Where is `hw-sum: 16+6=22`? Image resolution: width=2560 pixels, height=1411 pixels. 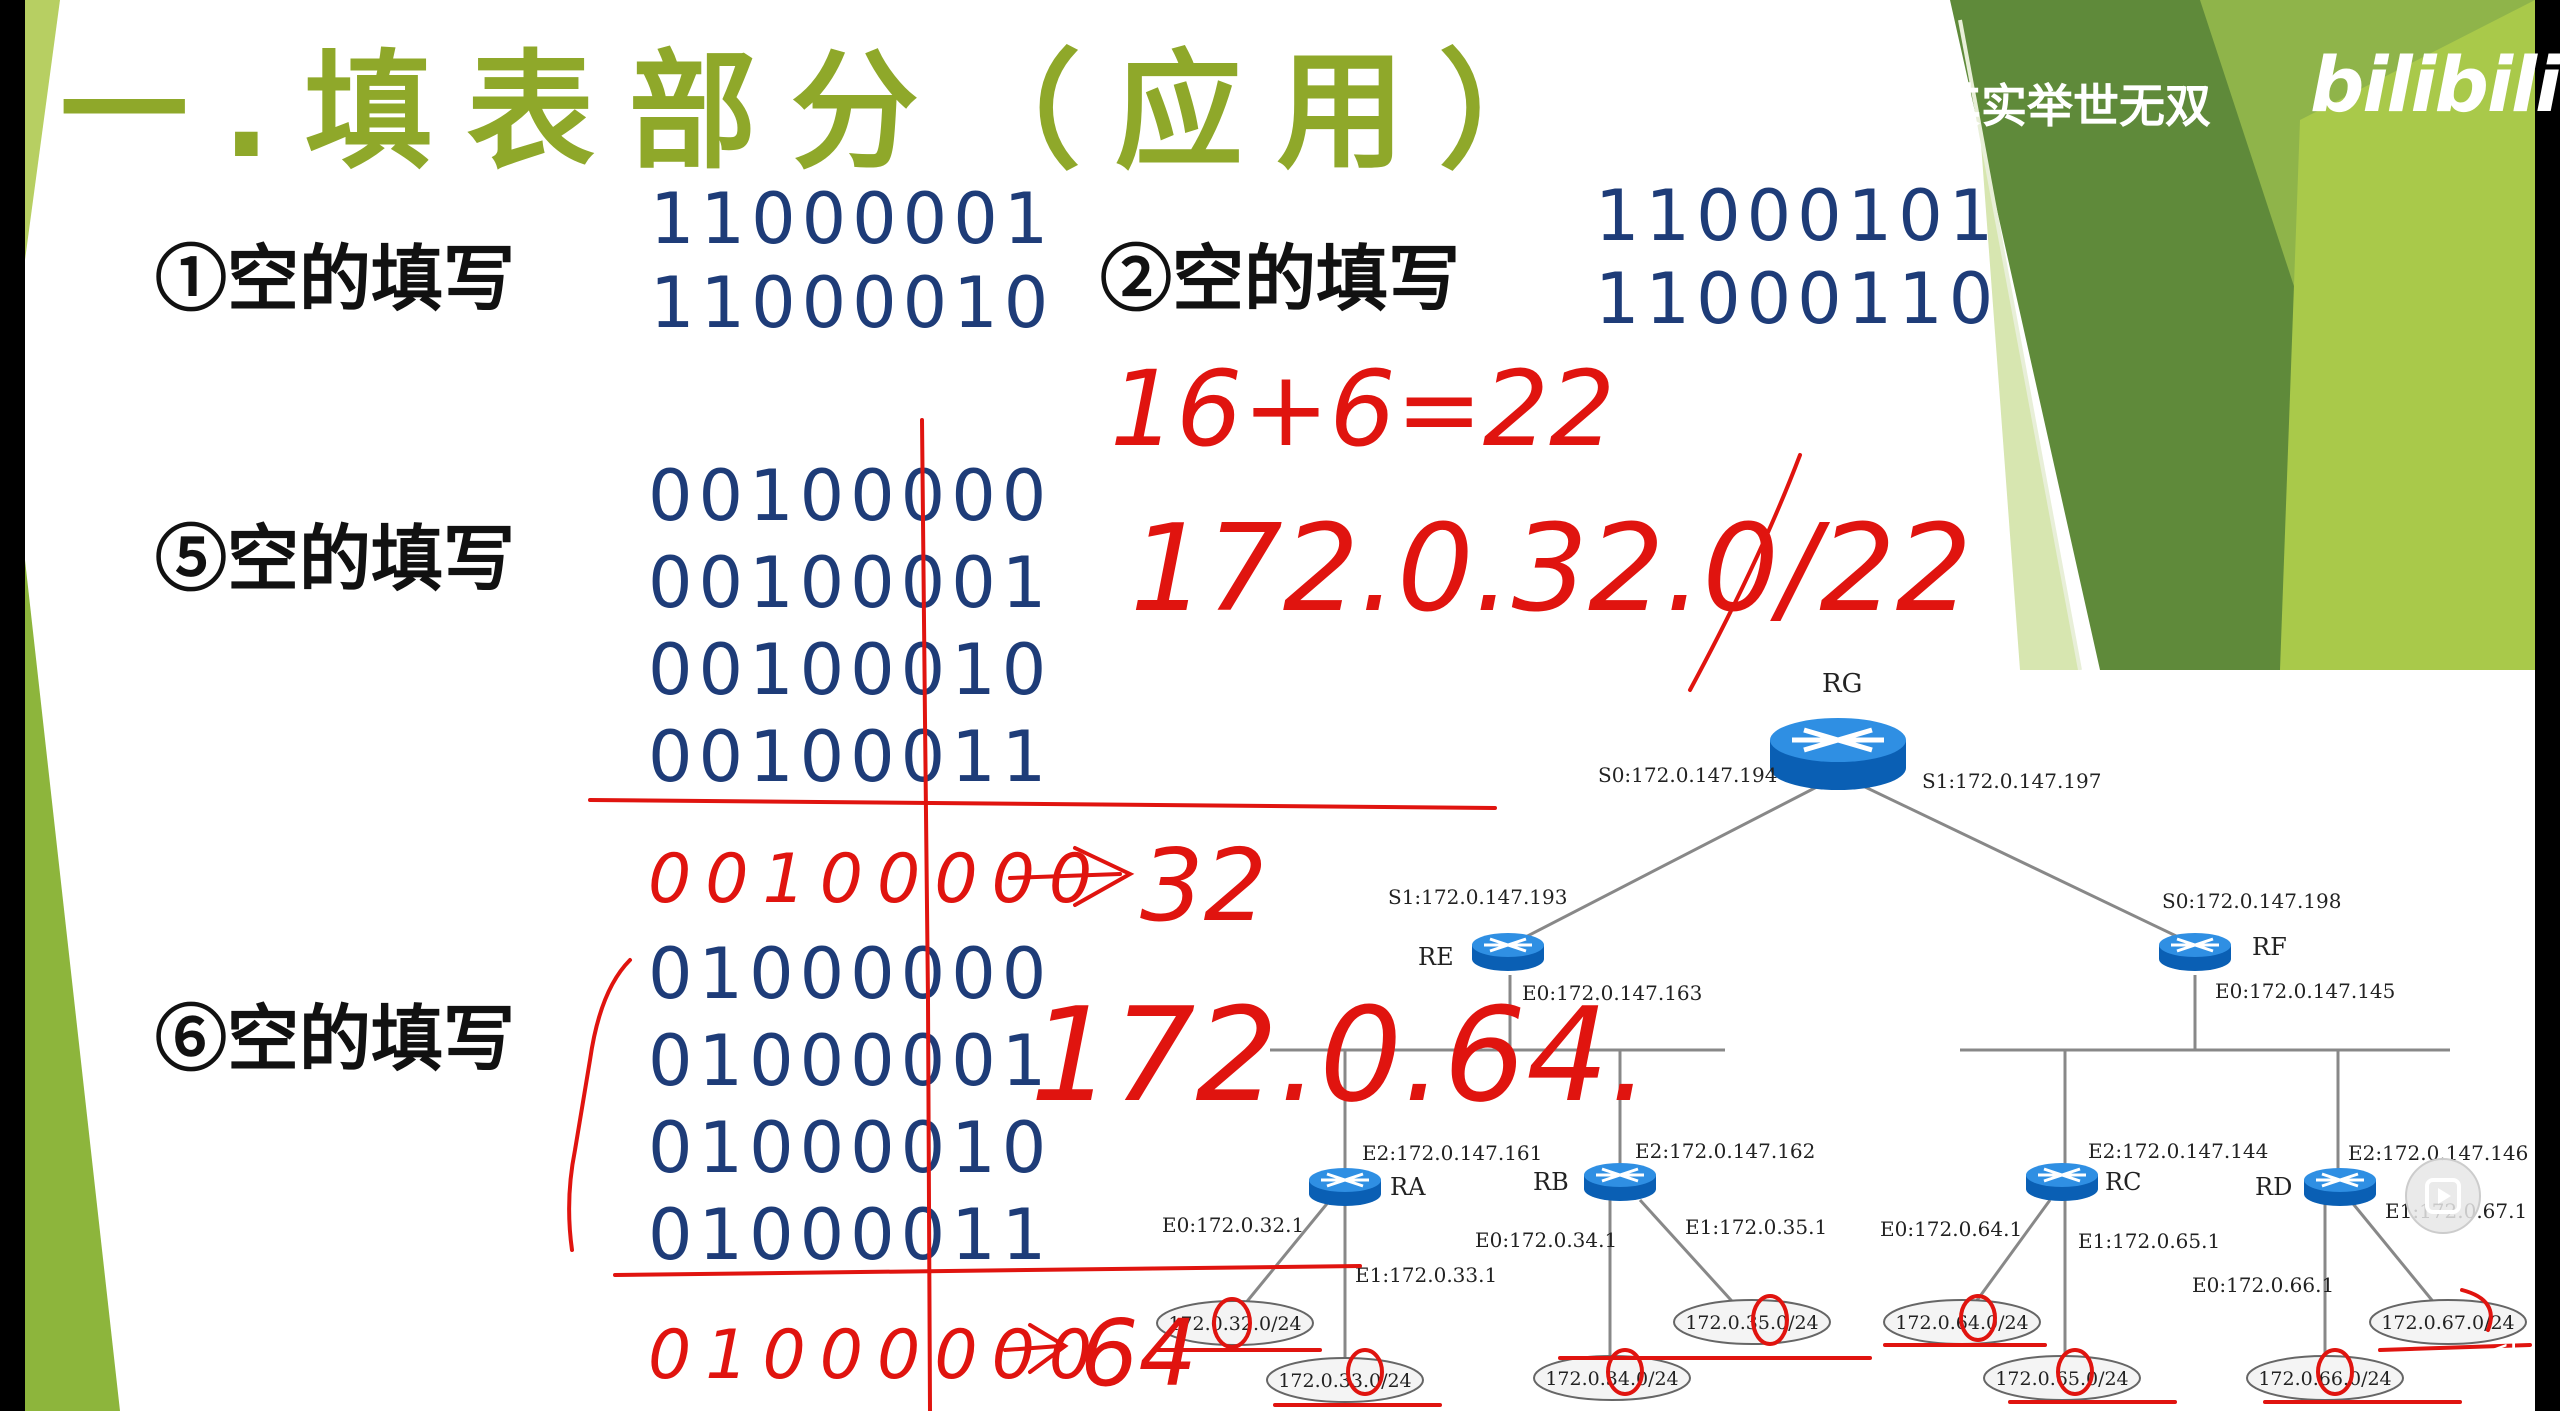 hw-sum: 16+6=22 is located at coordinates (1362, 409).